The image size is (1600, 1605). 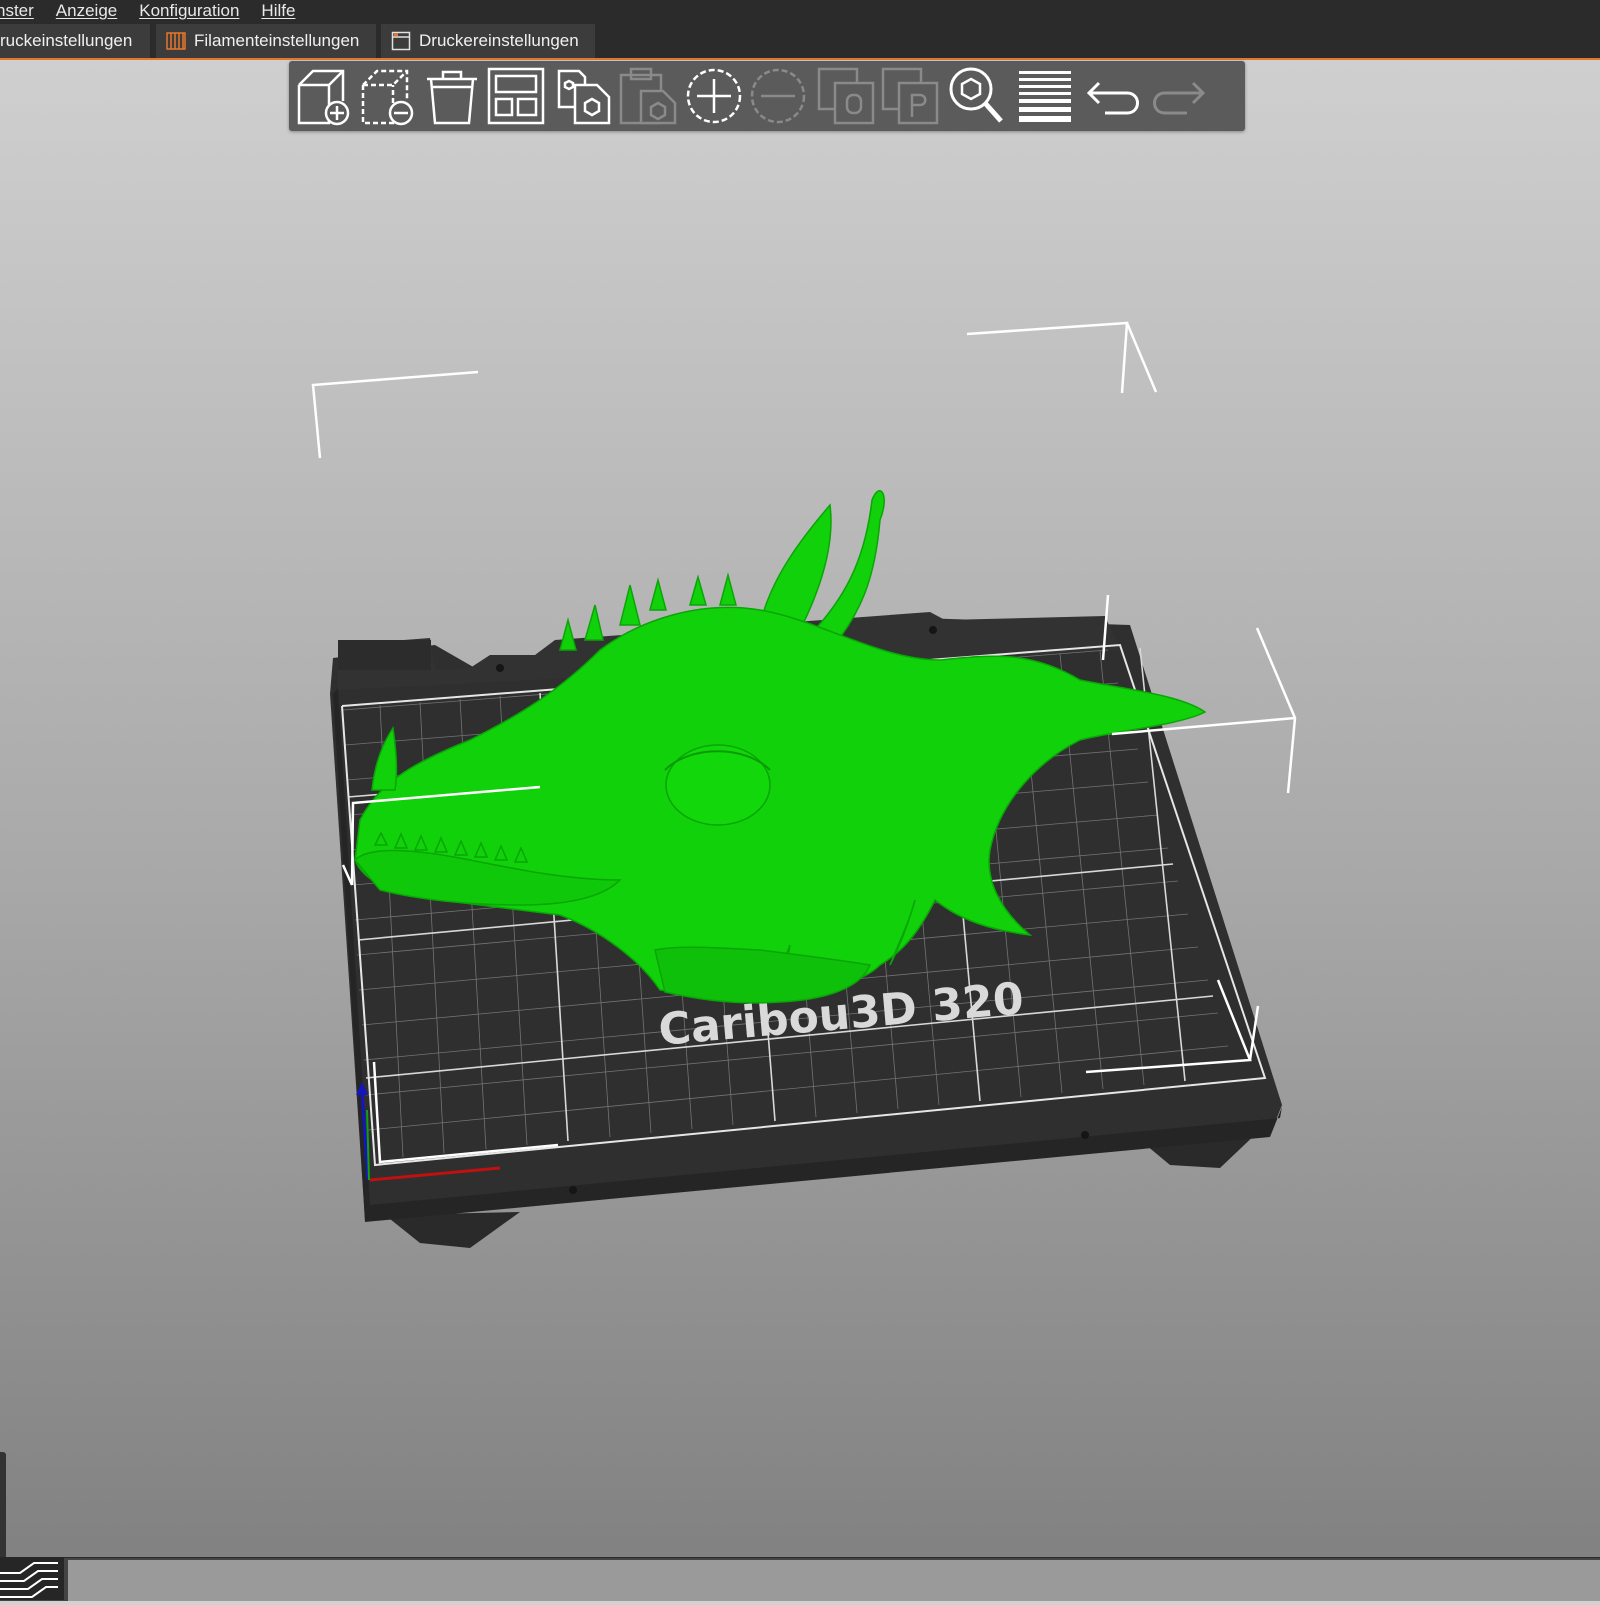 I want to click on redo-icon, so click(x=1179, y=98).